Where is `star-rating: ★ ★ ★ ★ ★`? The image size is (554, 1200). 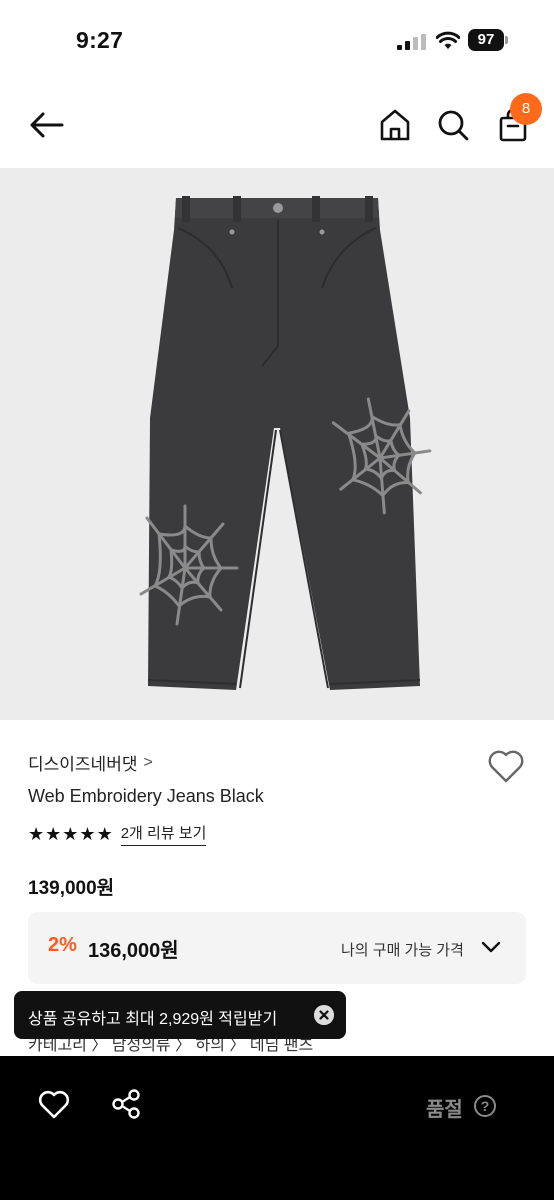 star-rating: ★ ★ ★ ★ ★ is located at coordinates (70, 834).